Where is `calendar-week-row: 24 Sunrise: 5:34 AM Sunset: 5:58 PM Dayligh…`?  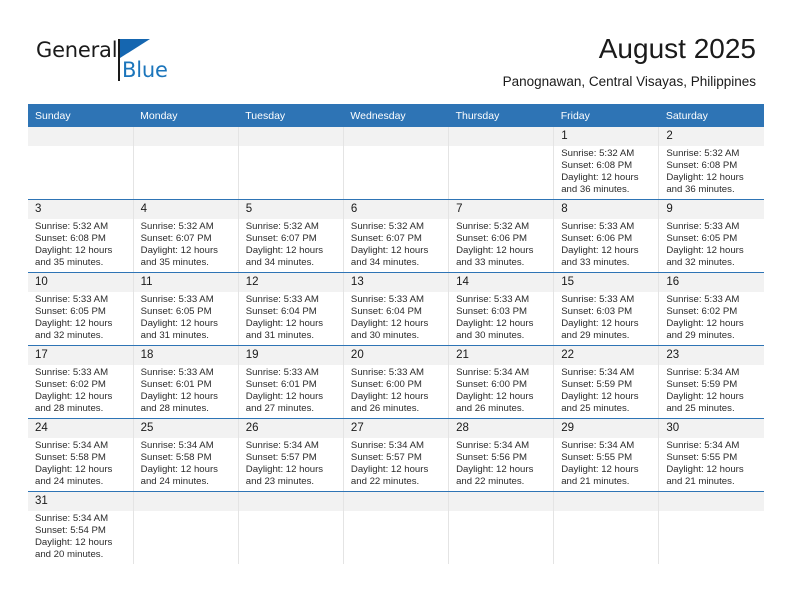 calendar-week-row: 24 Sunrise: 5:34 AM Sunset: 5:58 PM Dayligh… is located at coordinates (396, 455).